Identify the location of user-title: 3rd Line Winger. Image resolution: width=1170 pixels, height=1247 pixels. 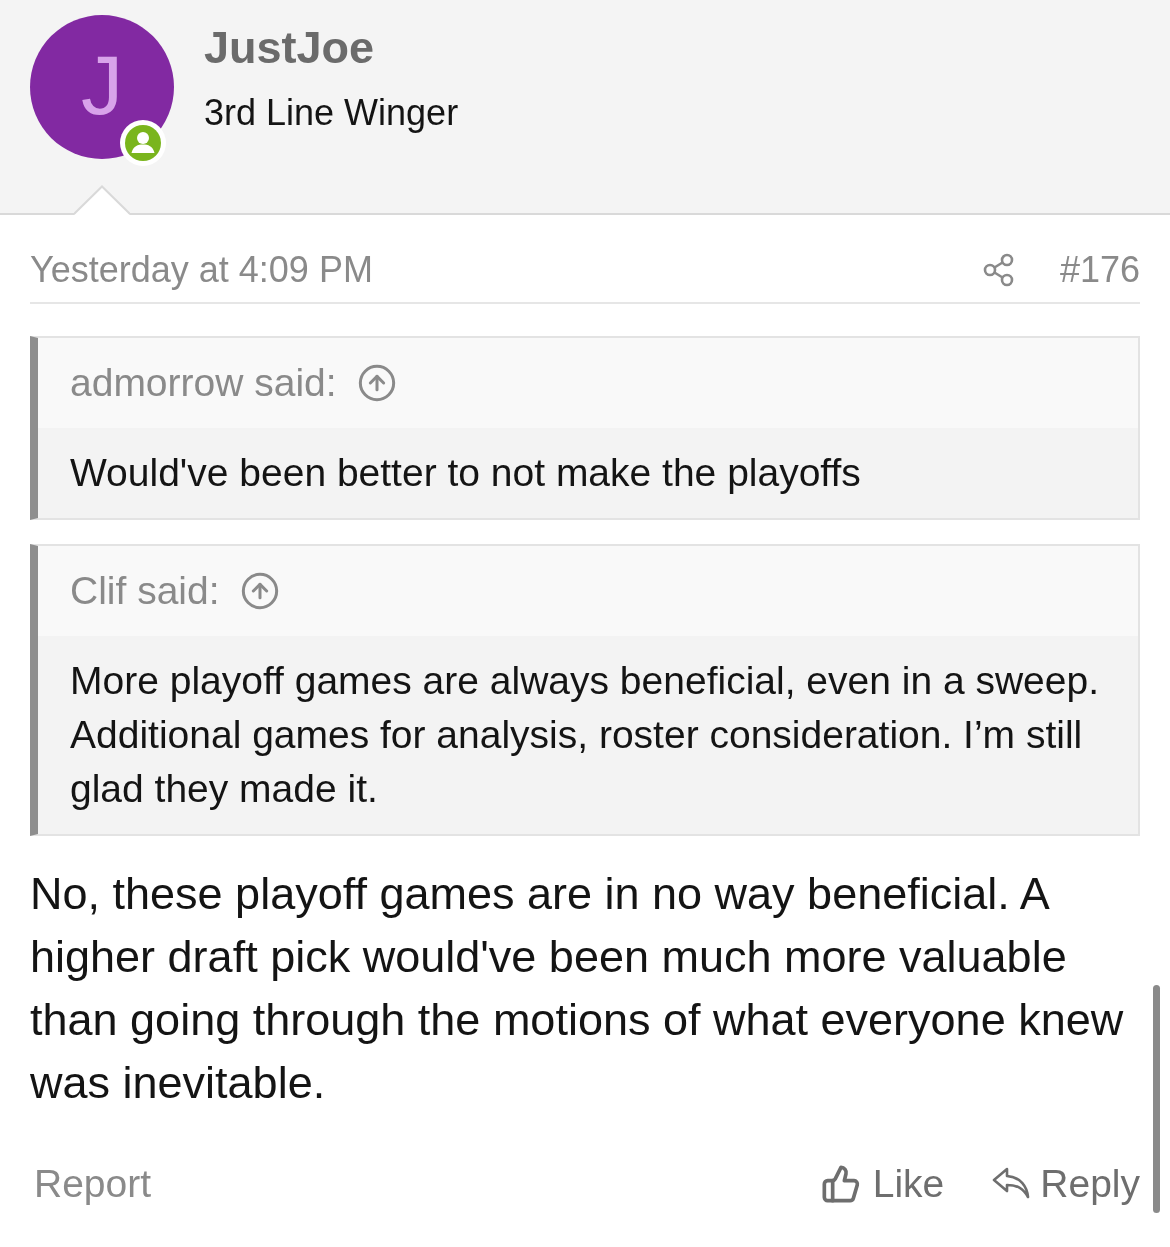
(331, 113).